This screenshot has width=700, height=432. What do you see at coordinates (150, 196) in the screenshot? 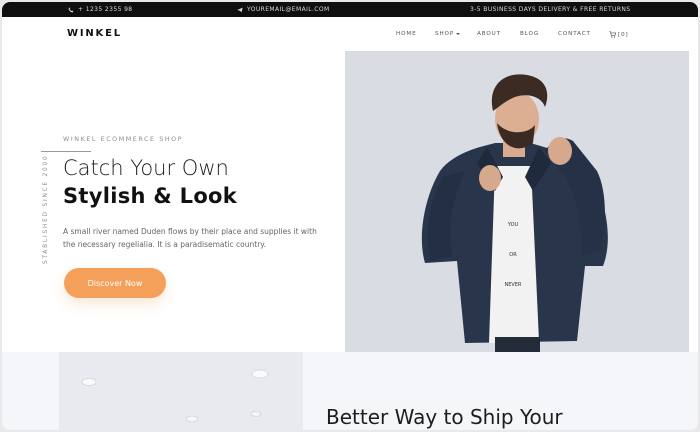
I see `hero-title-line2: Stylish & Look` at bounding box center [150, 196].